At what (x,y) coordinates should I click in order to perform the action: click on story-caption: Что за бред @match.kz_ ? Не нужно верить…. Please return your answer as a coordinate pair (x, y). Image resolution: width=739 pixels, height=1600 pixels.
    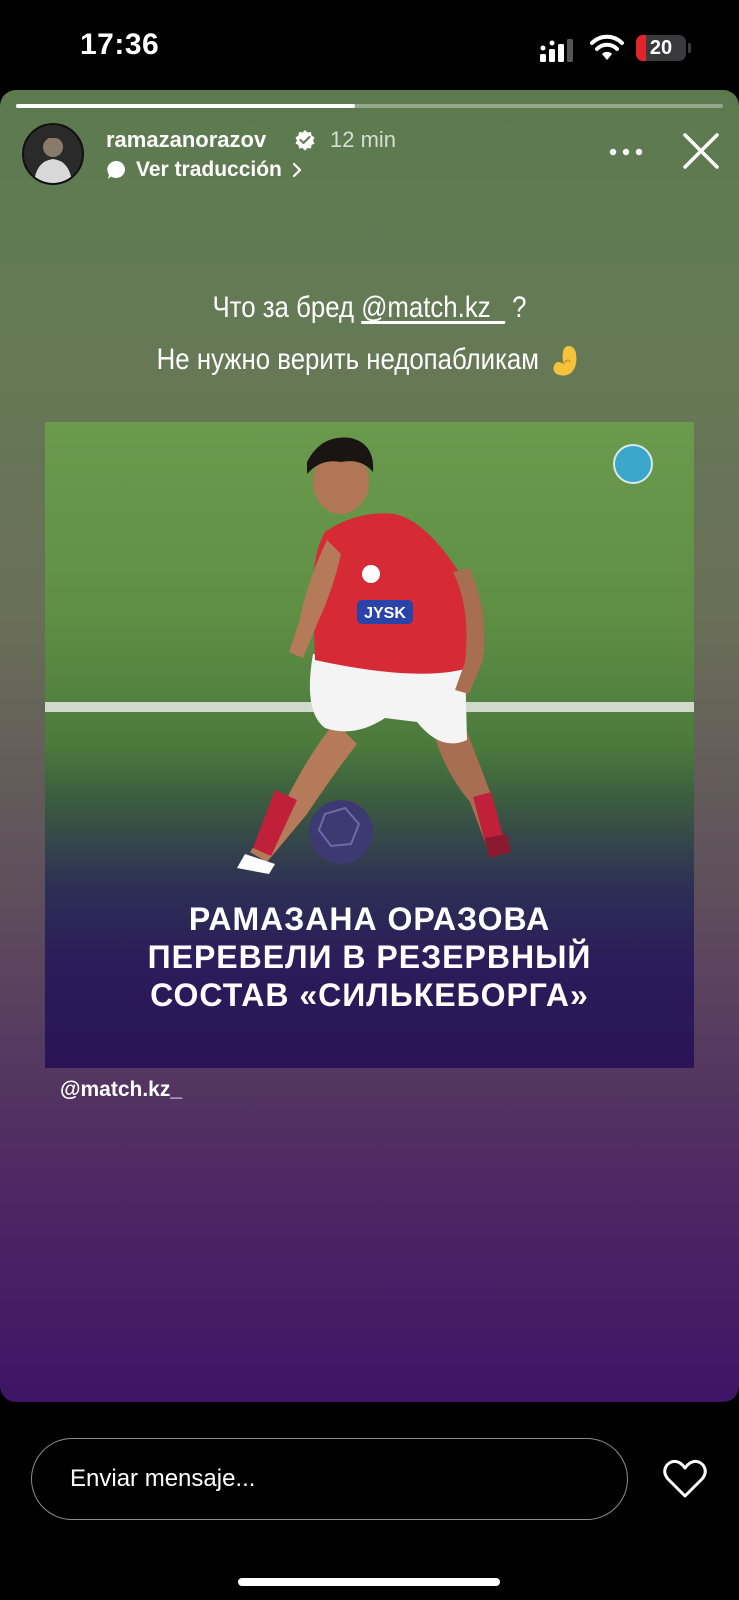
    Looking at the image, I should click on (370, 334).